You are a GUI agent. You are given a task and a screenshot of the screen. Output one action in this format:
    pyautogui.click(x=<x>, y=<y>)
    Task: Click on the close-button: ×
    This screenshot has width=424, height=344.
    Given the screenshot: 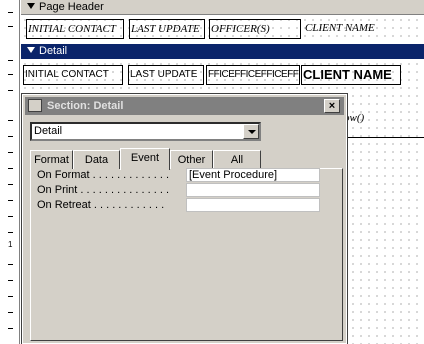 What is the action you would take?
    pyautogui.click(x=332, y=106)
    